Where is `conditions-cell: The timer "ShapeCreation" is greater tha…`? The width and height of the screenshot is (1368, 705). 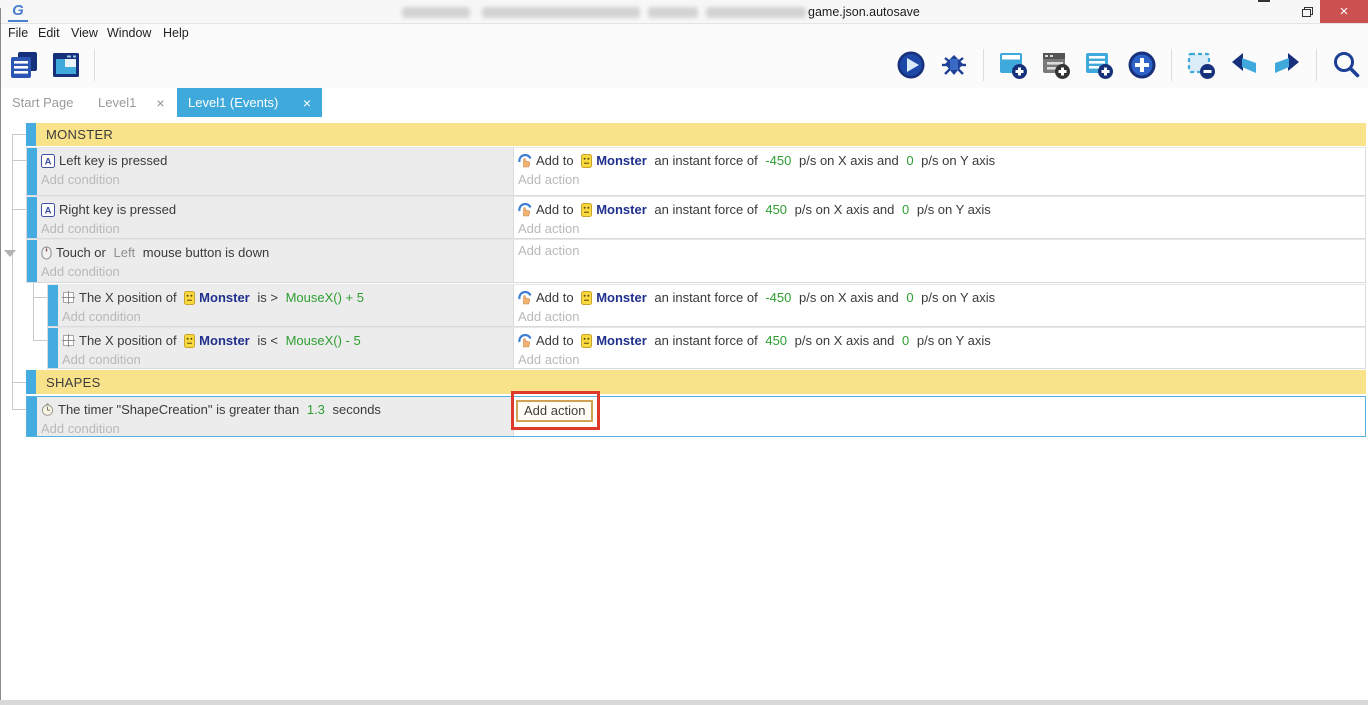 conditions-cell: The timer "ShapeCreation" is greater tha… is located at coordinates (275, 416).